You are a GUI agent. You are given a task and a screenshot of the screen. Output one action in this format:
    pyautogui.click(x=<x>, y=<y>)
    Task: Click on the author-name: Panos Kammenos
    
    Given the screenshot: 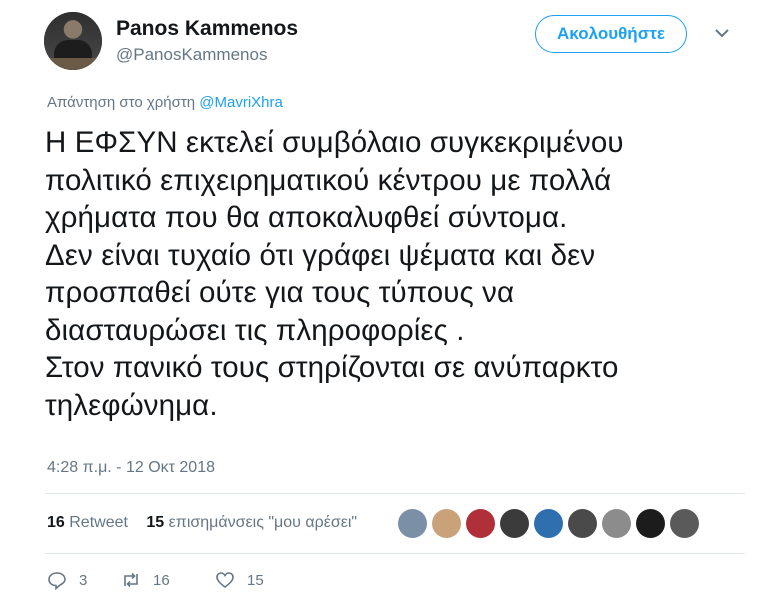 What is the action you would take?
    pyautogui.click(x=207, y=29)
    